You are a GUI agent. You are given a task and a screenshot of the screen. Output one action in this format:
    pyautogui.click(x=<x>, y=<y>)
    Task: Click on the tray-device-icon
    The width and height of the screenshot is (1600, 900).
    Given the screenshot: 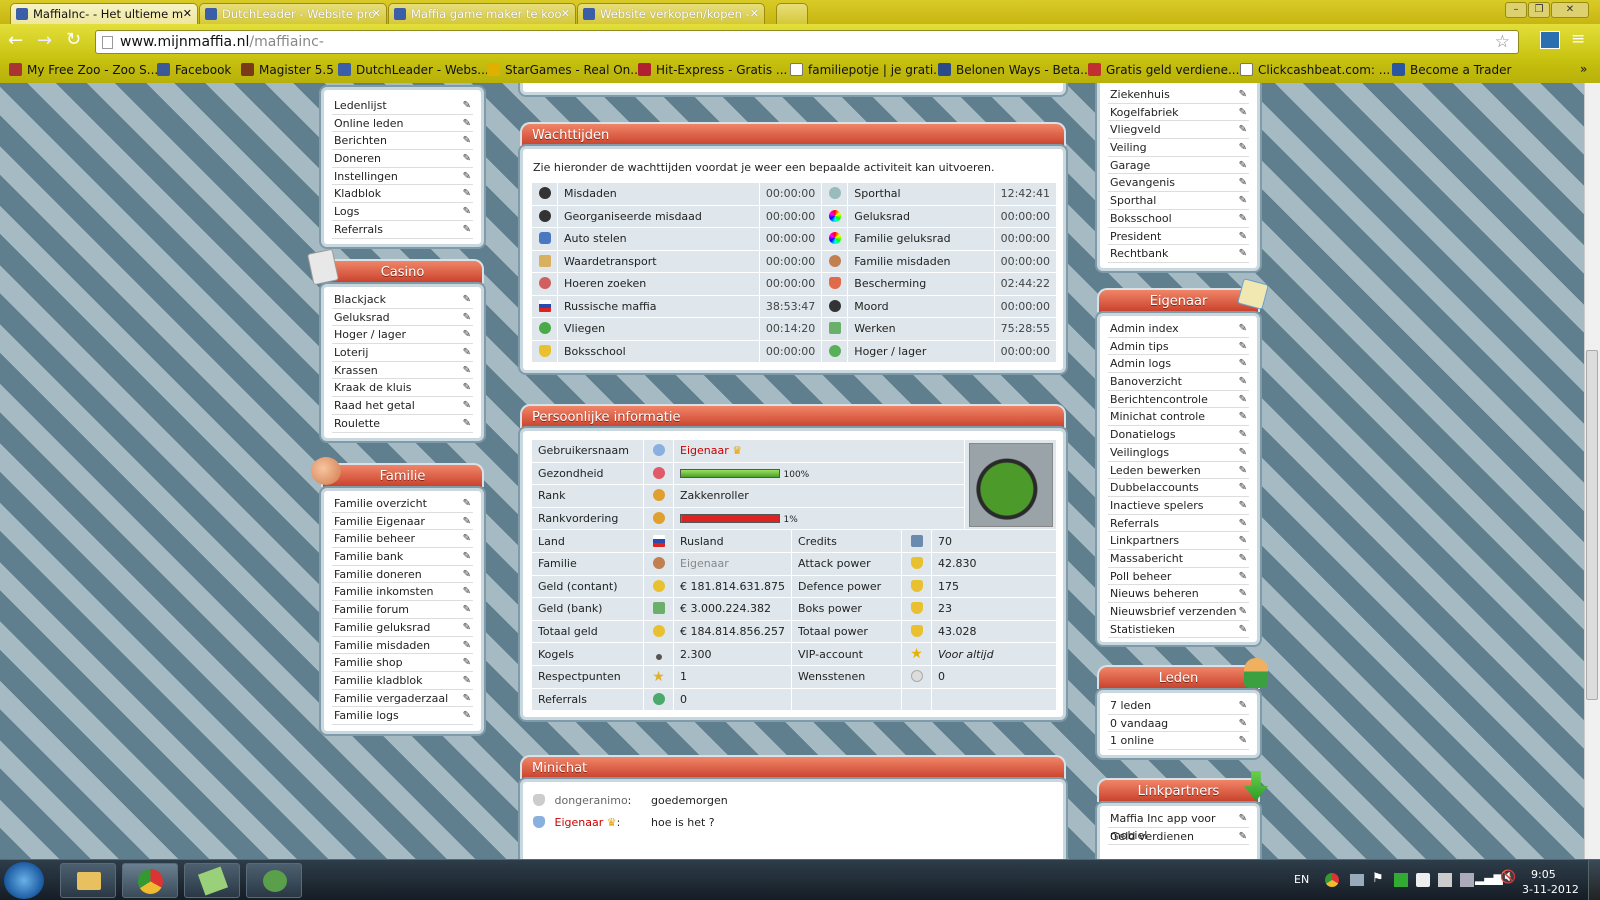 What is the action you would take?
    pyautogui.click(x=1357, y=880)
    